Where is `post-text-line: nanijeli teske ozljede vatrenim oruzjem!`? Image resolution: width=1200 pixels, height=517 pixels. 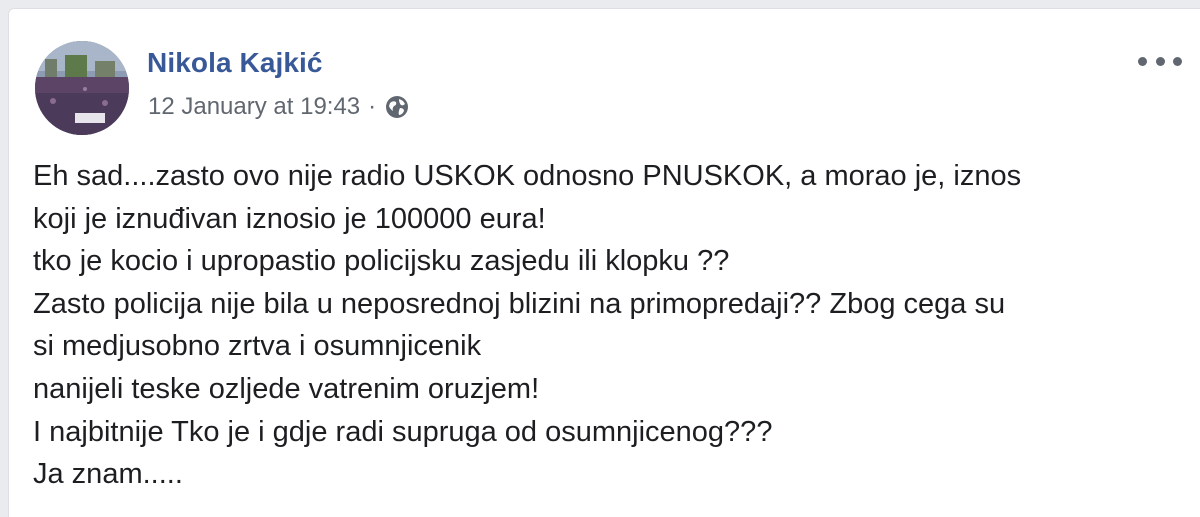
post-text-line: nanijeli teske ozljede vatrenim oruzjem! is located at coordinates (286, 388).